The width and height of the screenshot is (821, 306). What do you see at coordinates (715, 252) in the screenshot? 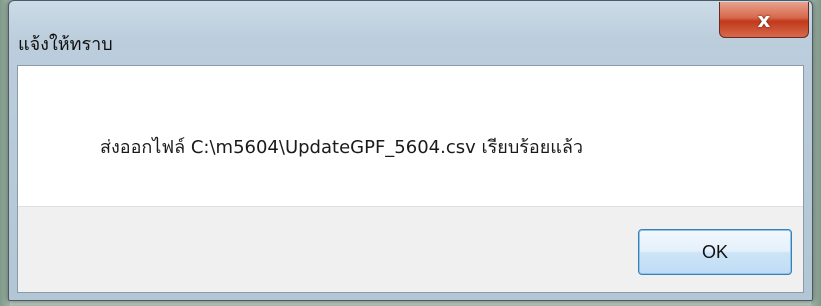
I see `ok-button: OK` at bounding box center [715, 252].